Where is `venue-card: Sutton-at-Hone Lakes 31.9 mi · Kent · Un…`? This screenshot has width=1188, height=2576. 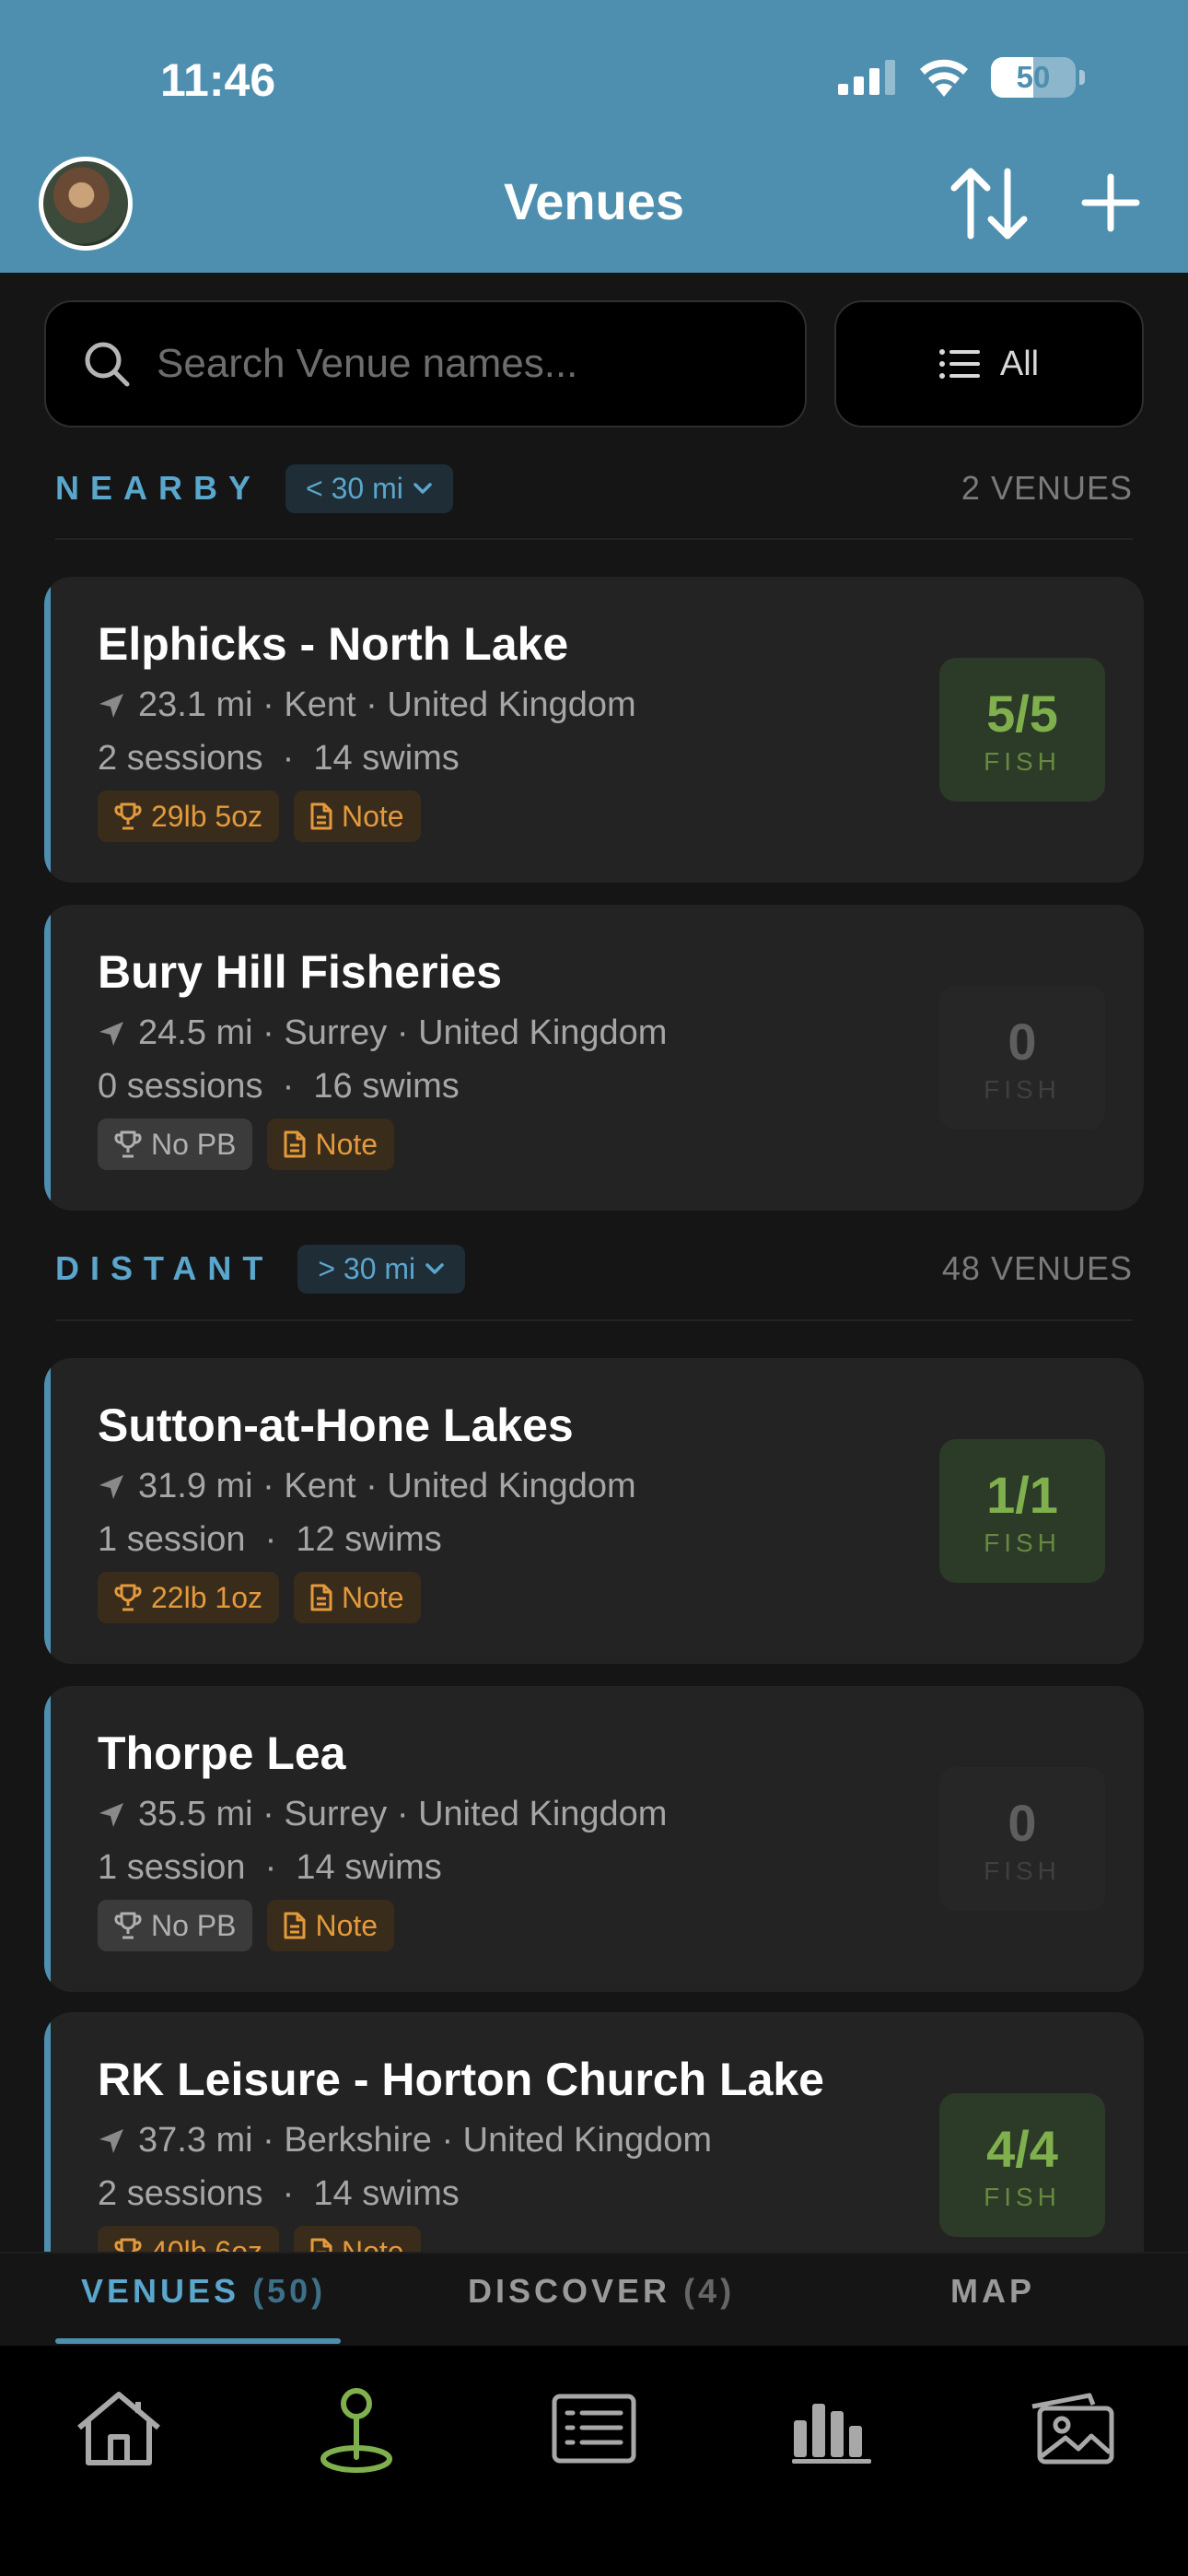
venue-card: Sutton-at-Hone Lakes 31.9 mi · Kent · Un… is located at coordinates (594, 1511).